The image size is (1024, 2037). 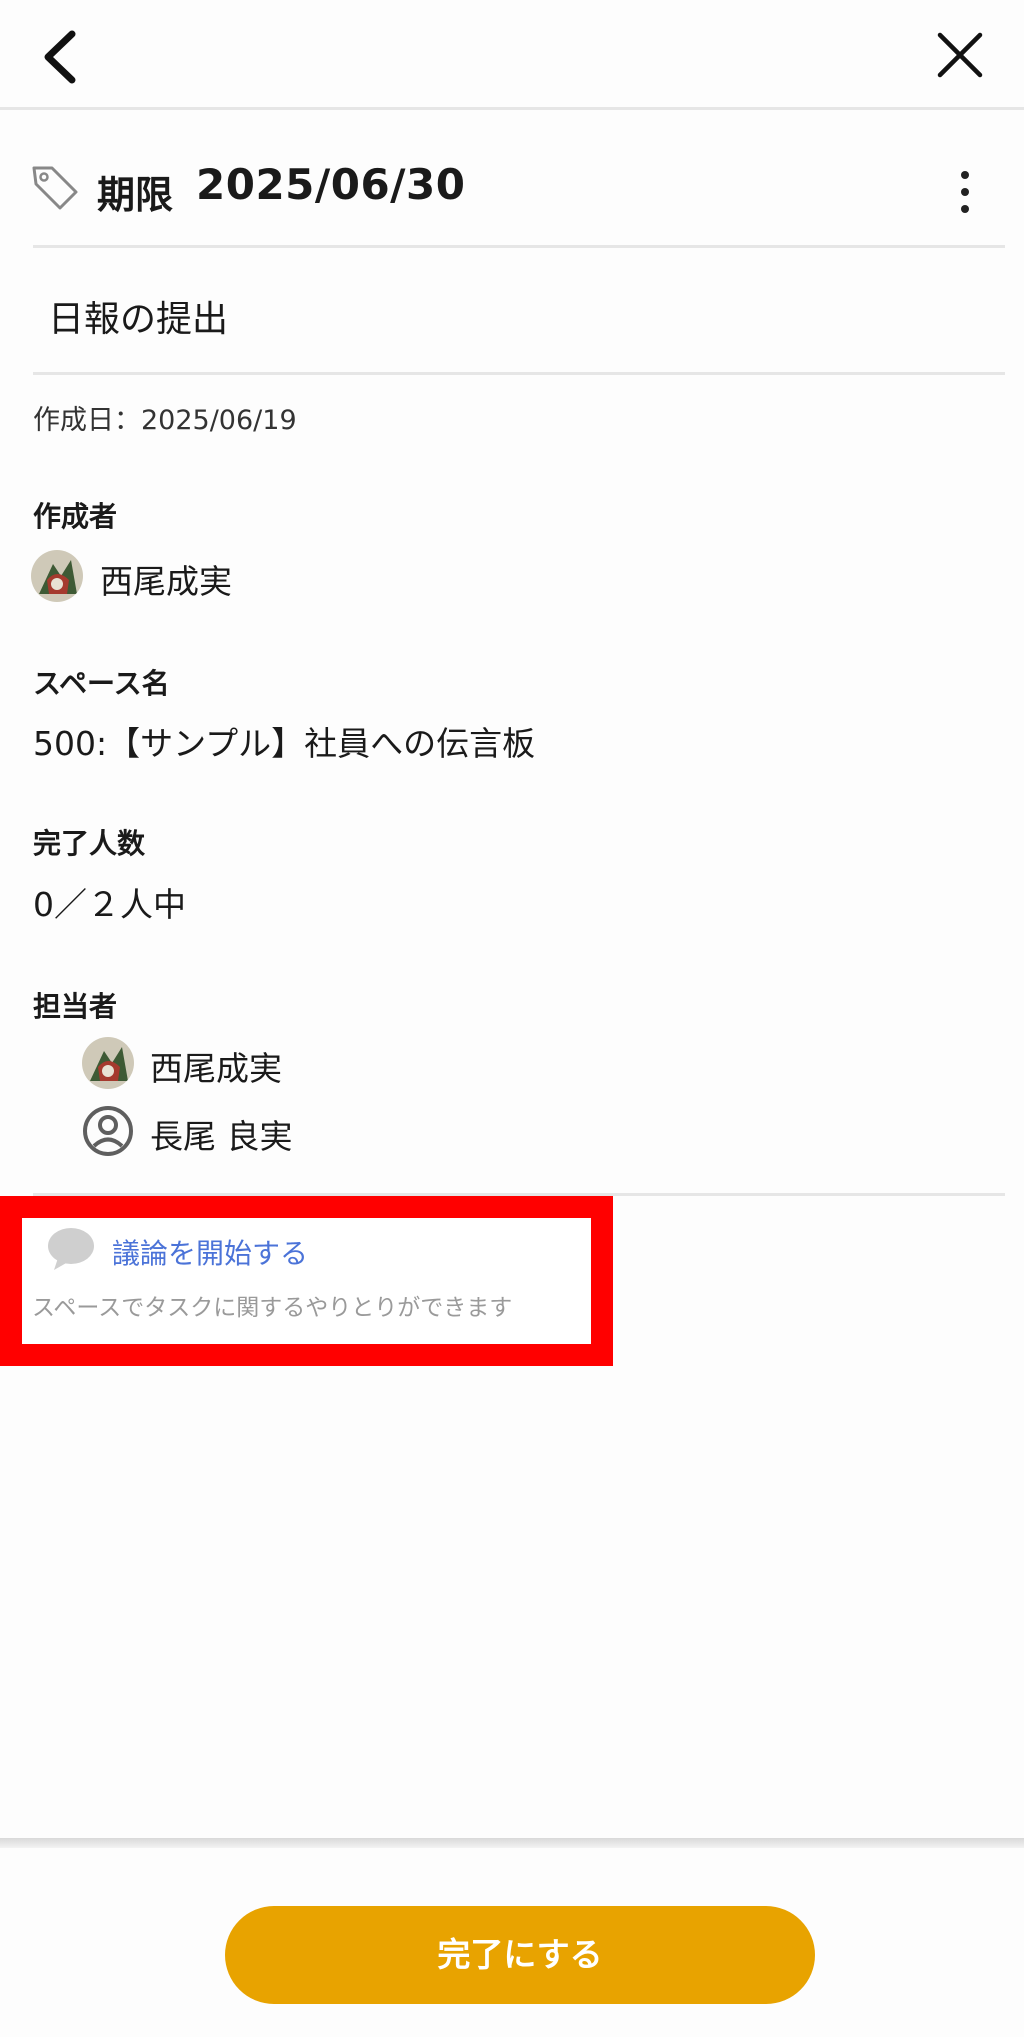 What do you see at coordinates (135, 195) in the screenshot?
I see `due-label: 期限` at bounding box center [135, 195].